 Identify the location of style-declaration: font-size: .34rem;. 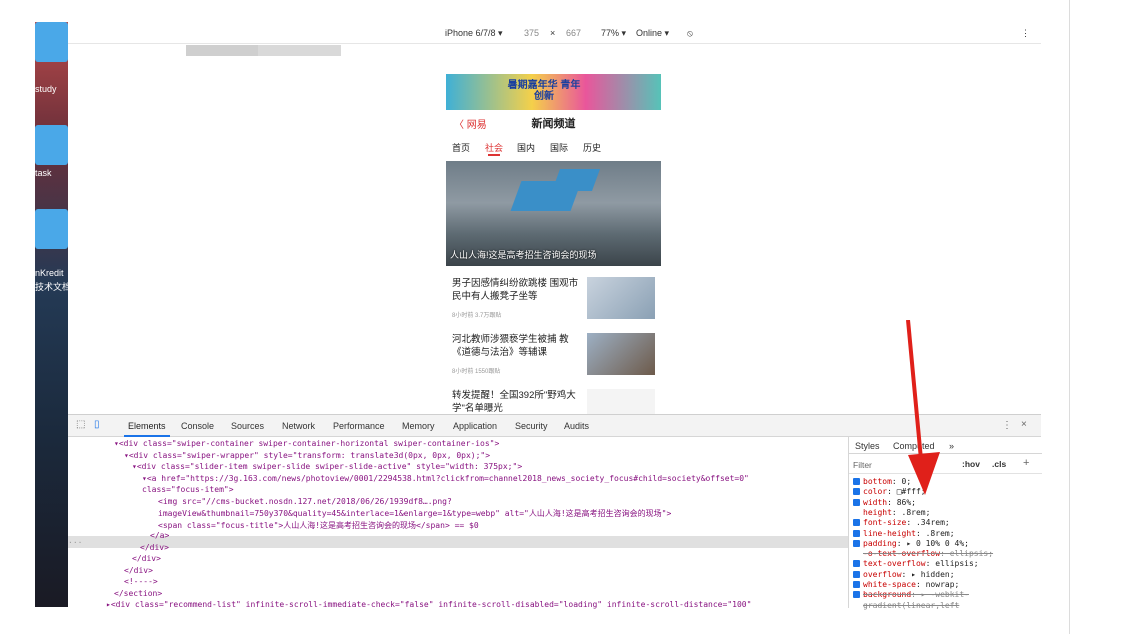
(901, 522).